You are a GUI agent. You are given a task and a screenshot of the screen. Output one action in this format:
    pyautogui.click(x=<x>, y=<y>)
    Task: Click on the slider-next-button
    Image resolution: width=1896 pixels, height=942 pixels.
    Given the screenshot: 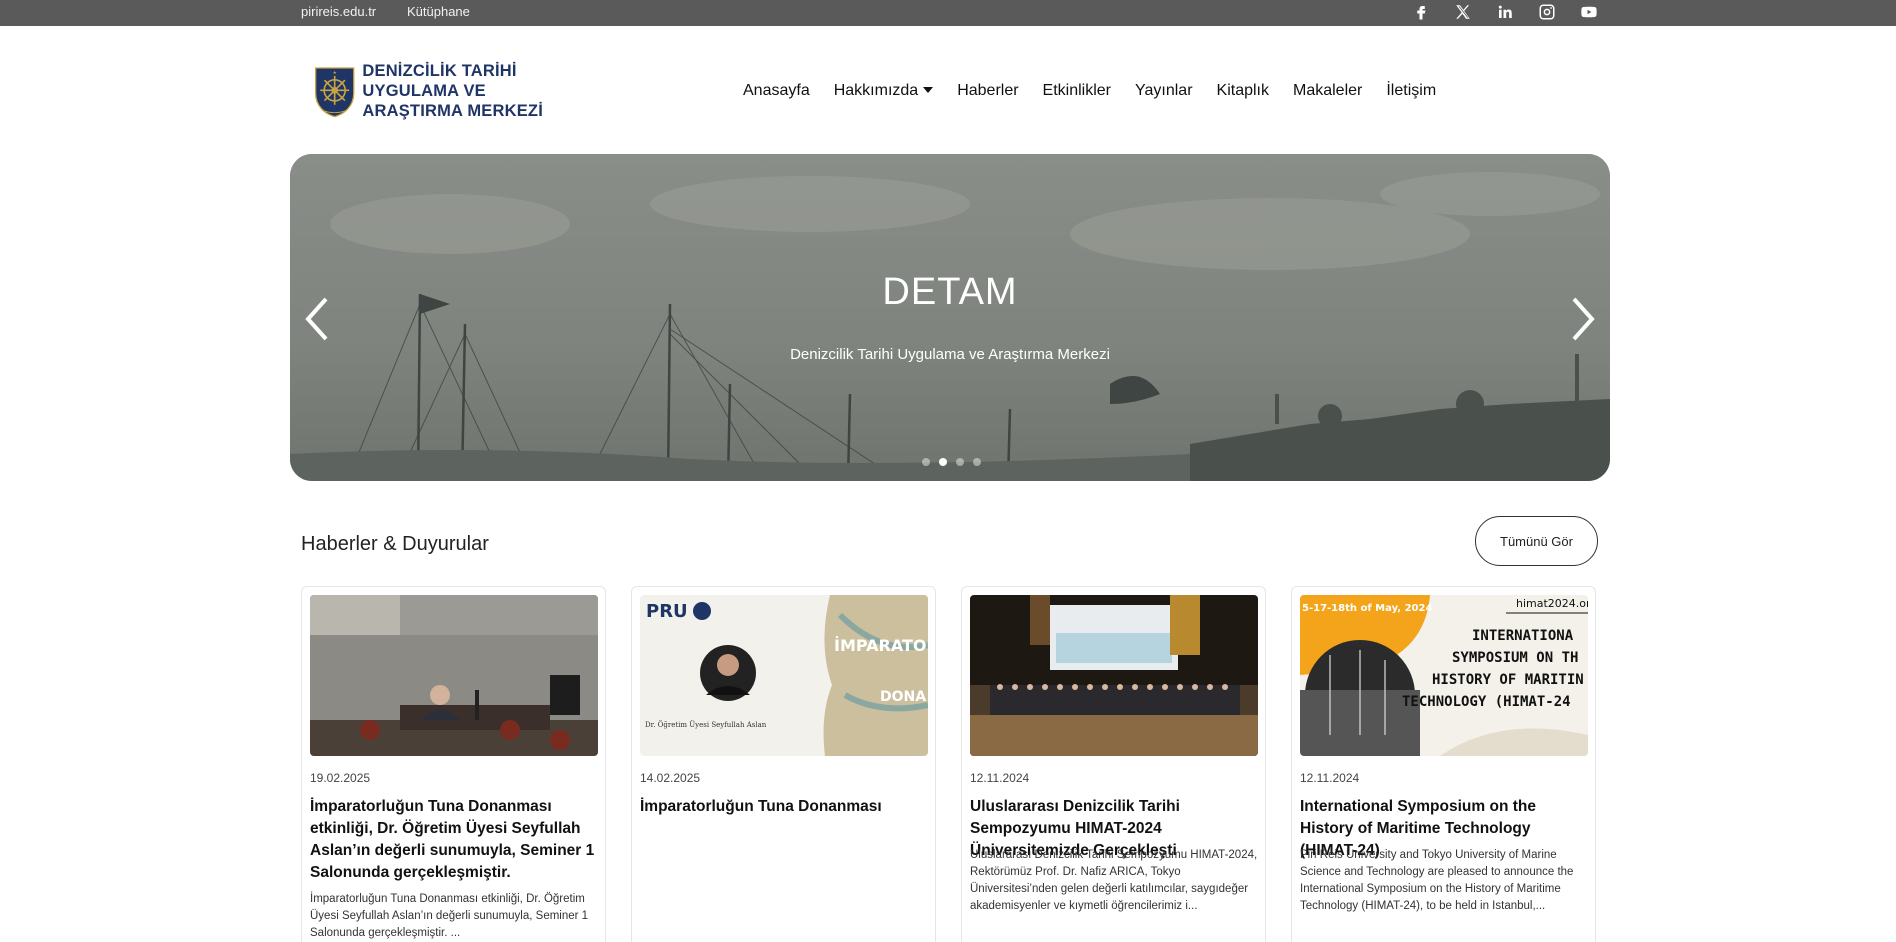 What is the action you would take?
    pyautogui.click(x=1582, y=319)
    